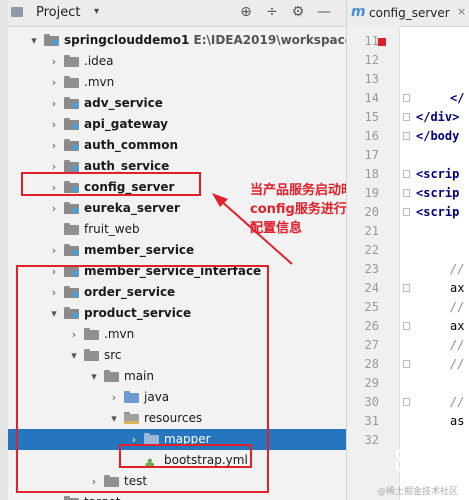 The width and height of the screenshot is (469, 500). I want to click on tree-item-label: .idea, so click(99, 61).